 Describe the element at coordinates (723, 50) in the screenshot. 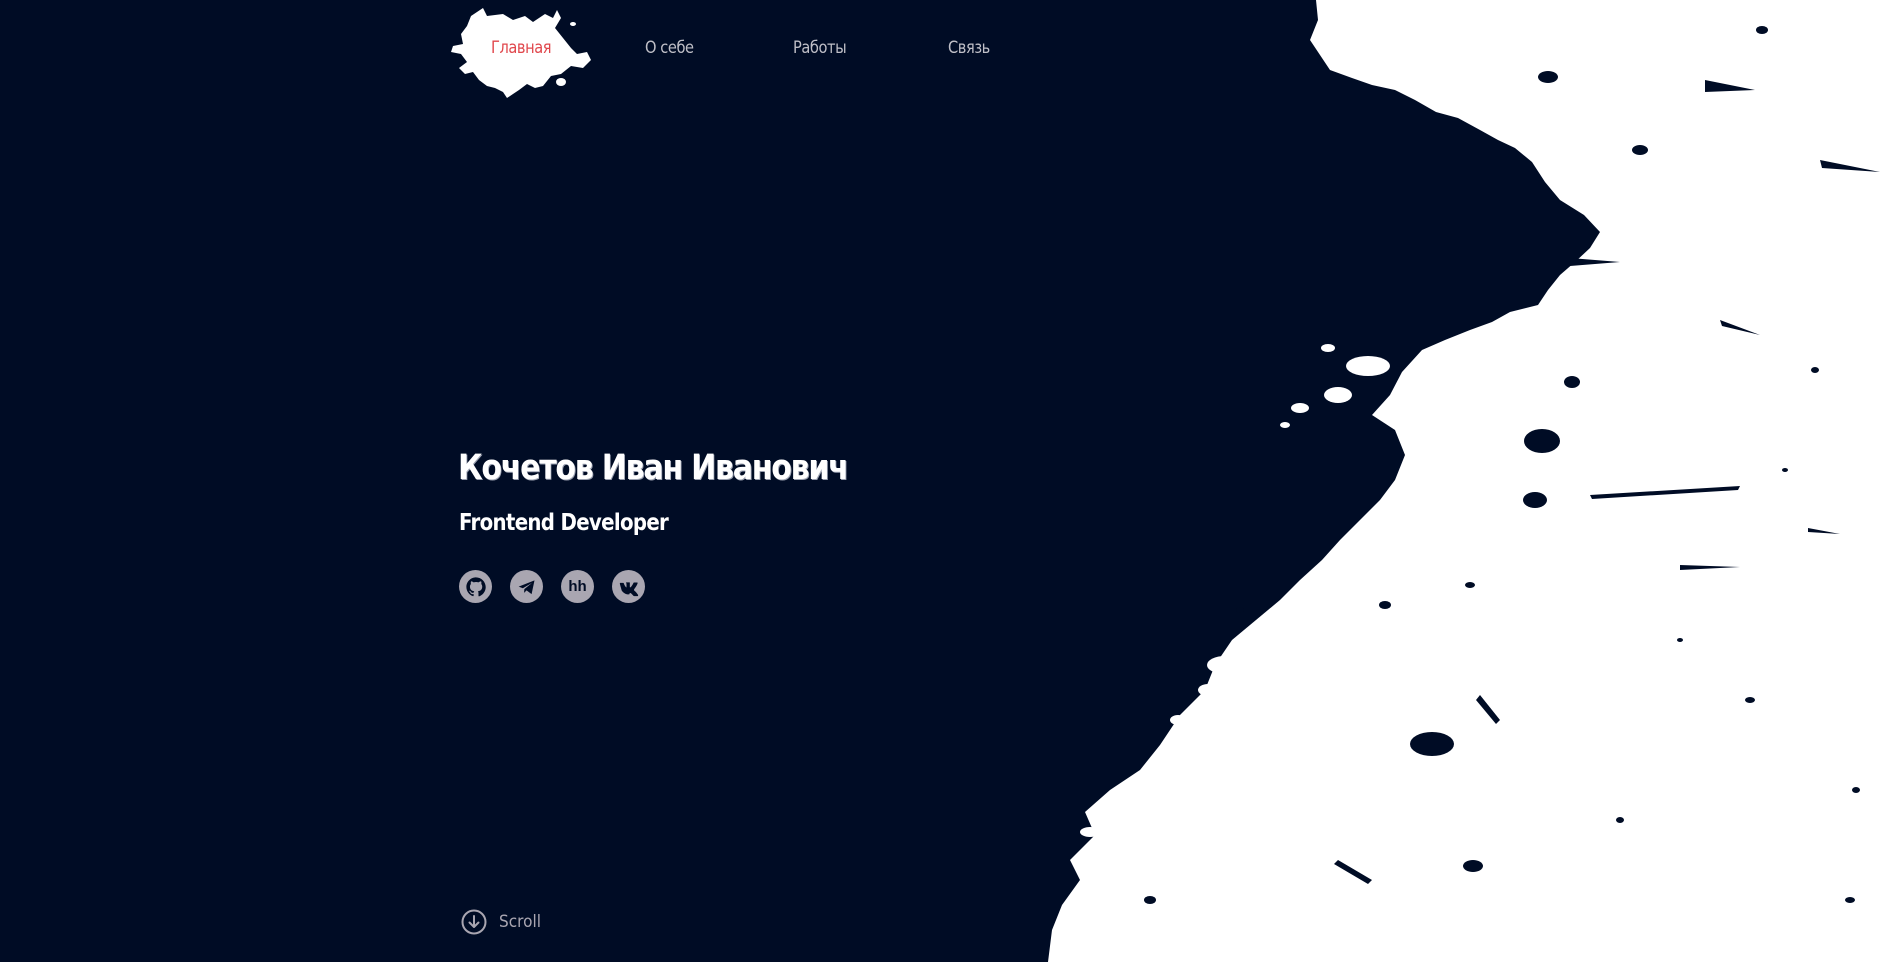

I see `main-nav: Главная О себе Работы Связь` at that location.